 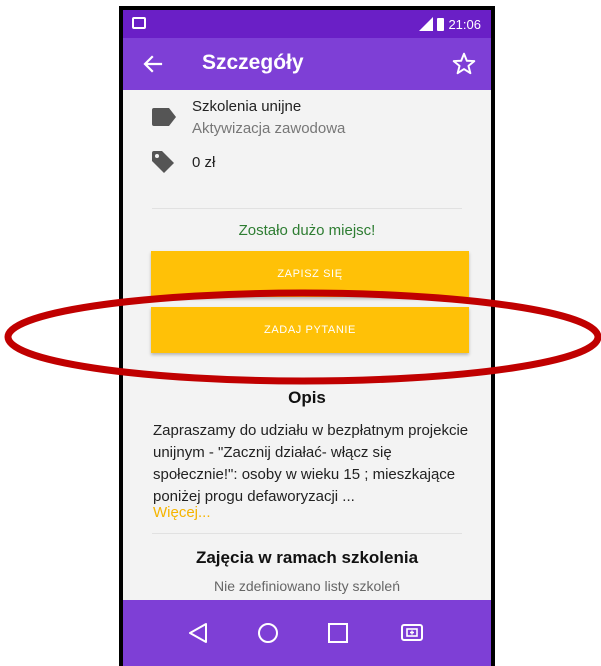 I want to click on square-recents-icon, so click(x=338, y=633).